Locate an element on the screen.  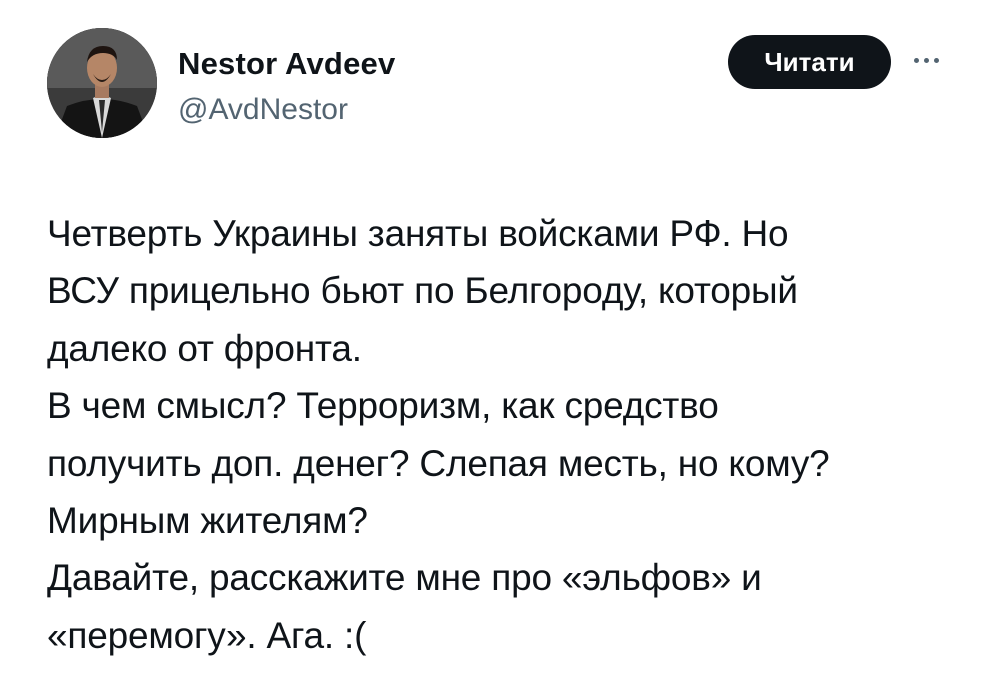
tweet-line: Четверть Украины заняты войсками РФ. Но is located at coordinates (418, 233).